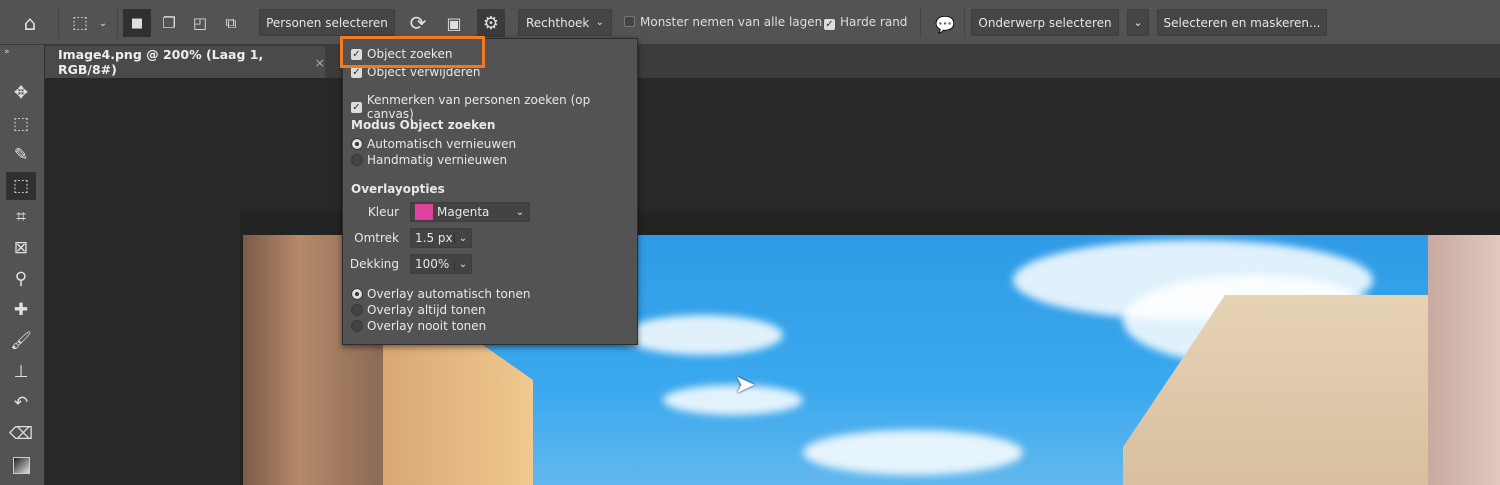 The image size is (1500, 485). Describe the element at coordinates (629, 21) in the screenshot. I see `checkbox-icon` at that location.